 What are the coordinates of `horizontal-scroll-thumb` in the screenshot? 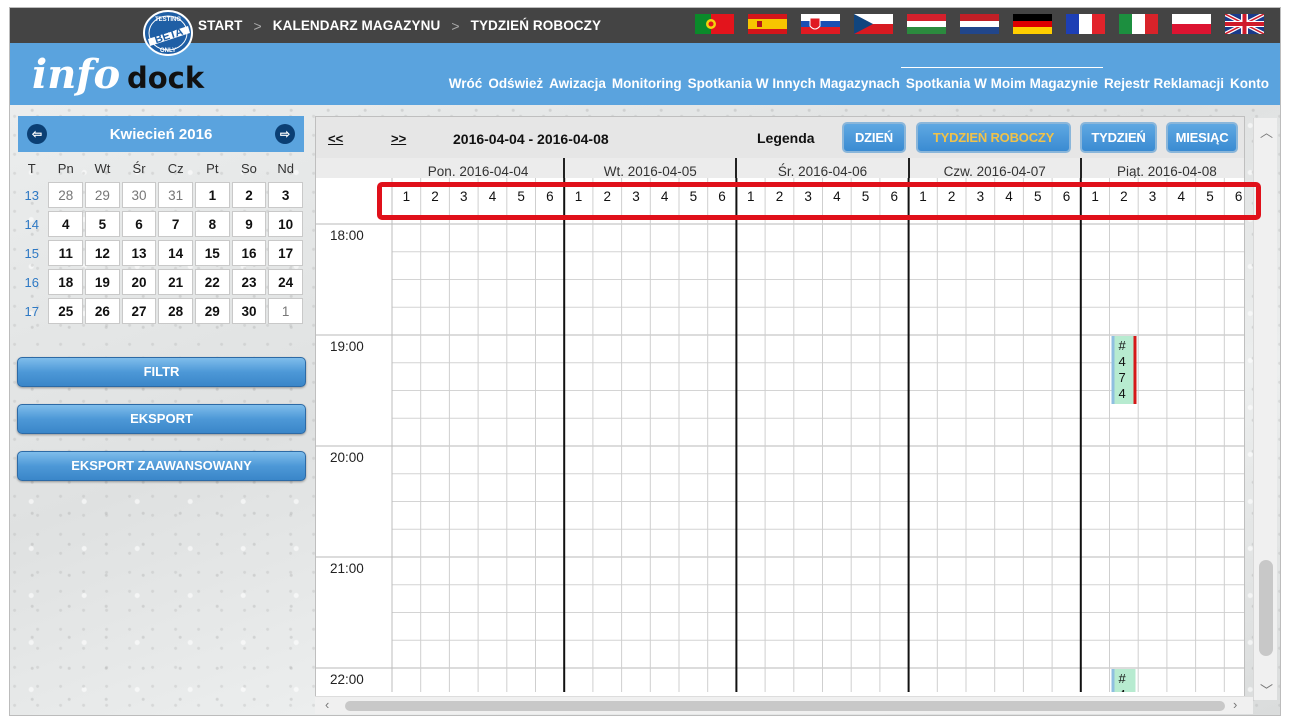 It's located at (785, 706).